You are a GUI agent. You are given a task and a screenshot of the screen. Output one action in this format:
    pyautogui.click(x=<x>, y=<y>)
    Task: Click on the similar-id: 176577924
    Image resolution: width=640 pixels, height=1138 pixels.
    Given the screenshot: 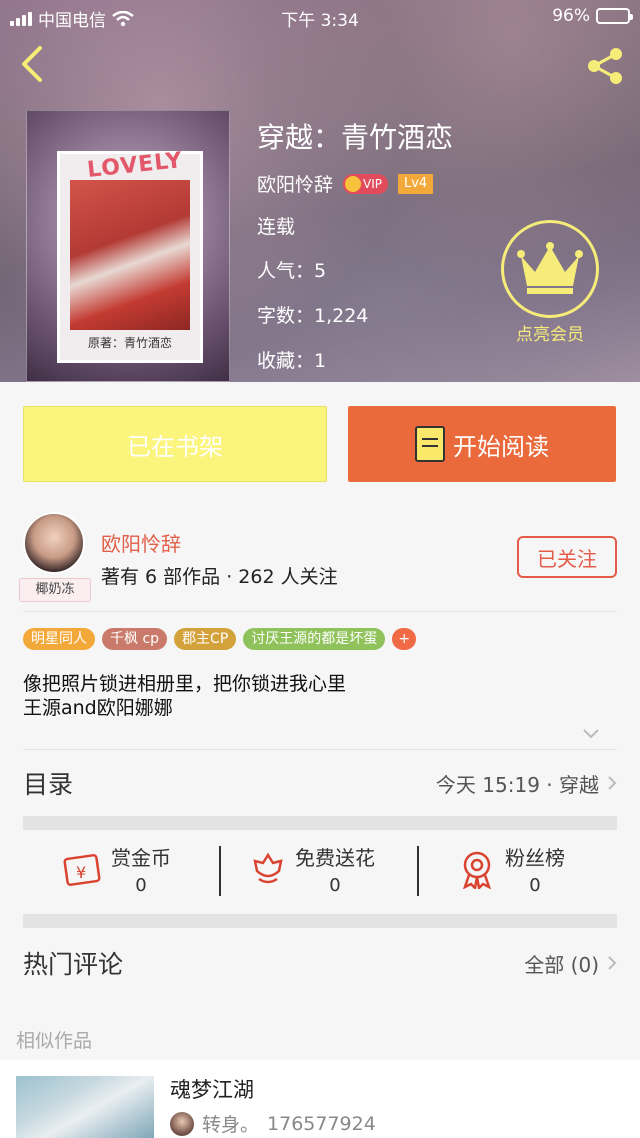 What is the action you would take?
    pyautogui.click(x=321, y=1123)
    